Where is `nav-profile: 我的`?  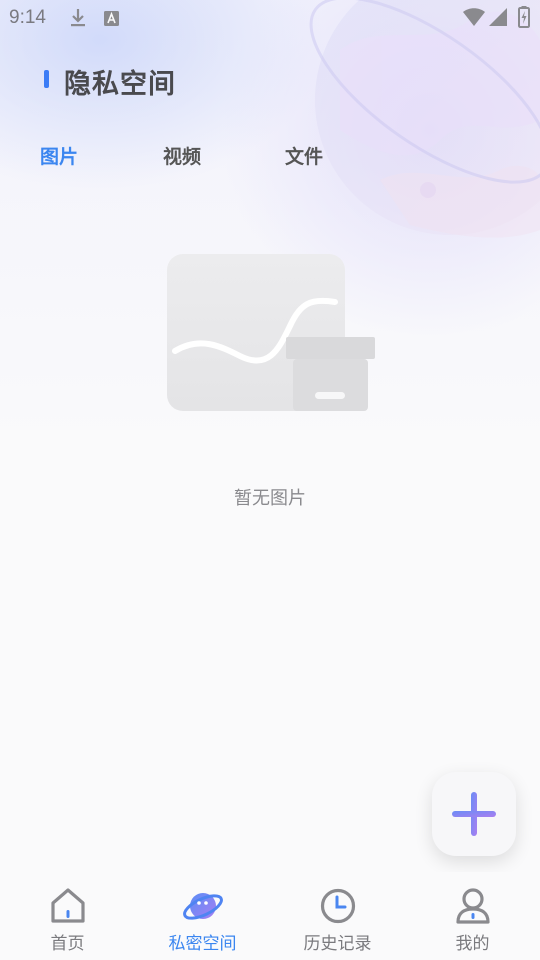
nav-profile: 我的 is located at coordinates (472, 916).